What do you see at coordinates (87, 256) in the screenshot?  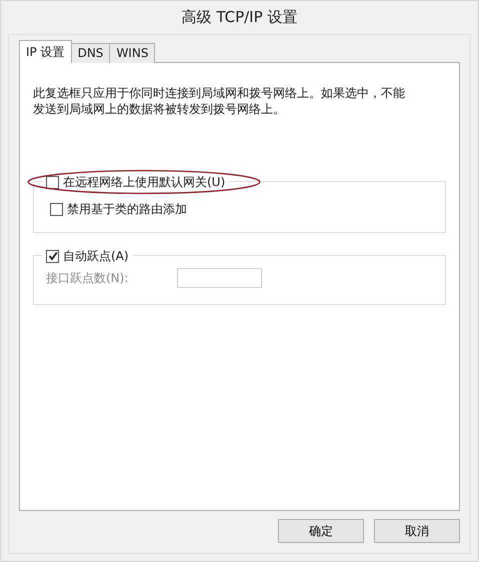 I see `checkbox-option: 自动跃点(A)` at bounding box center [87, 256].